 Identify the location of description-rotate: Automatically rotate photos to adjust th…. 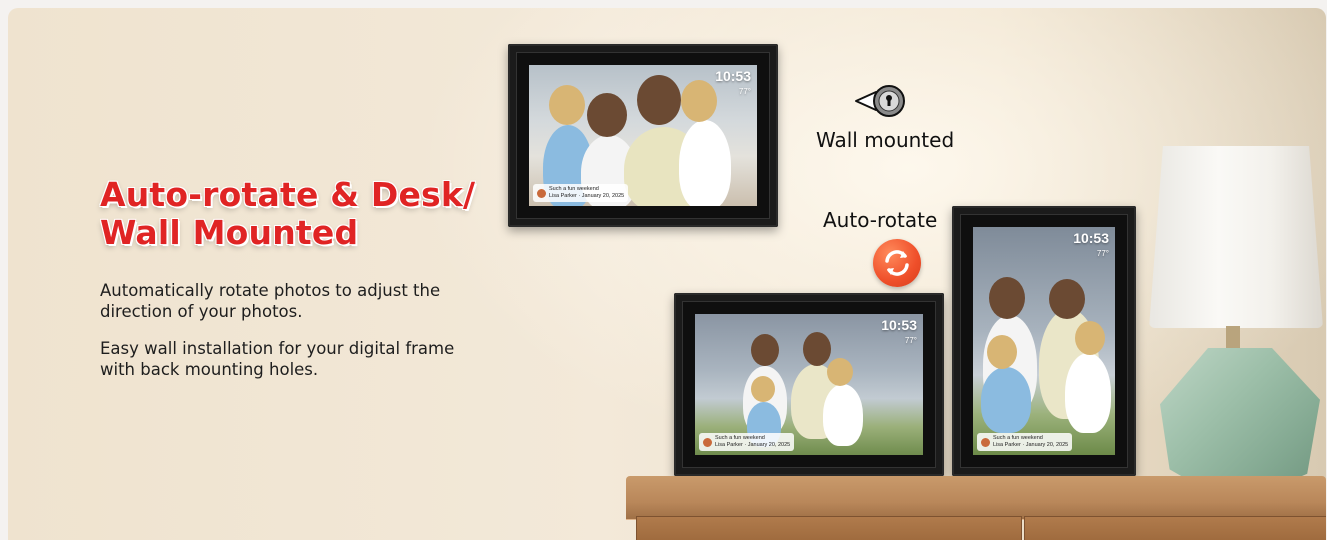
(270, 301).